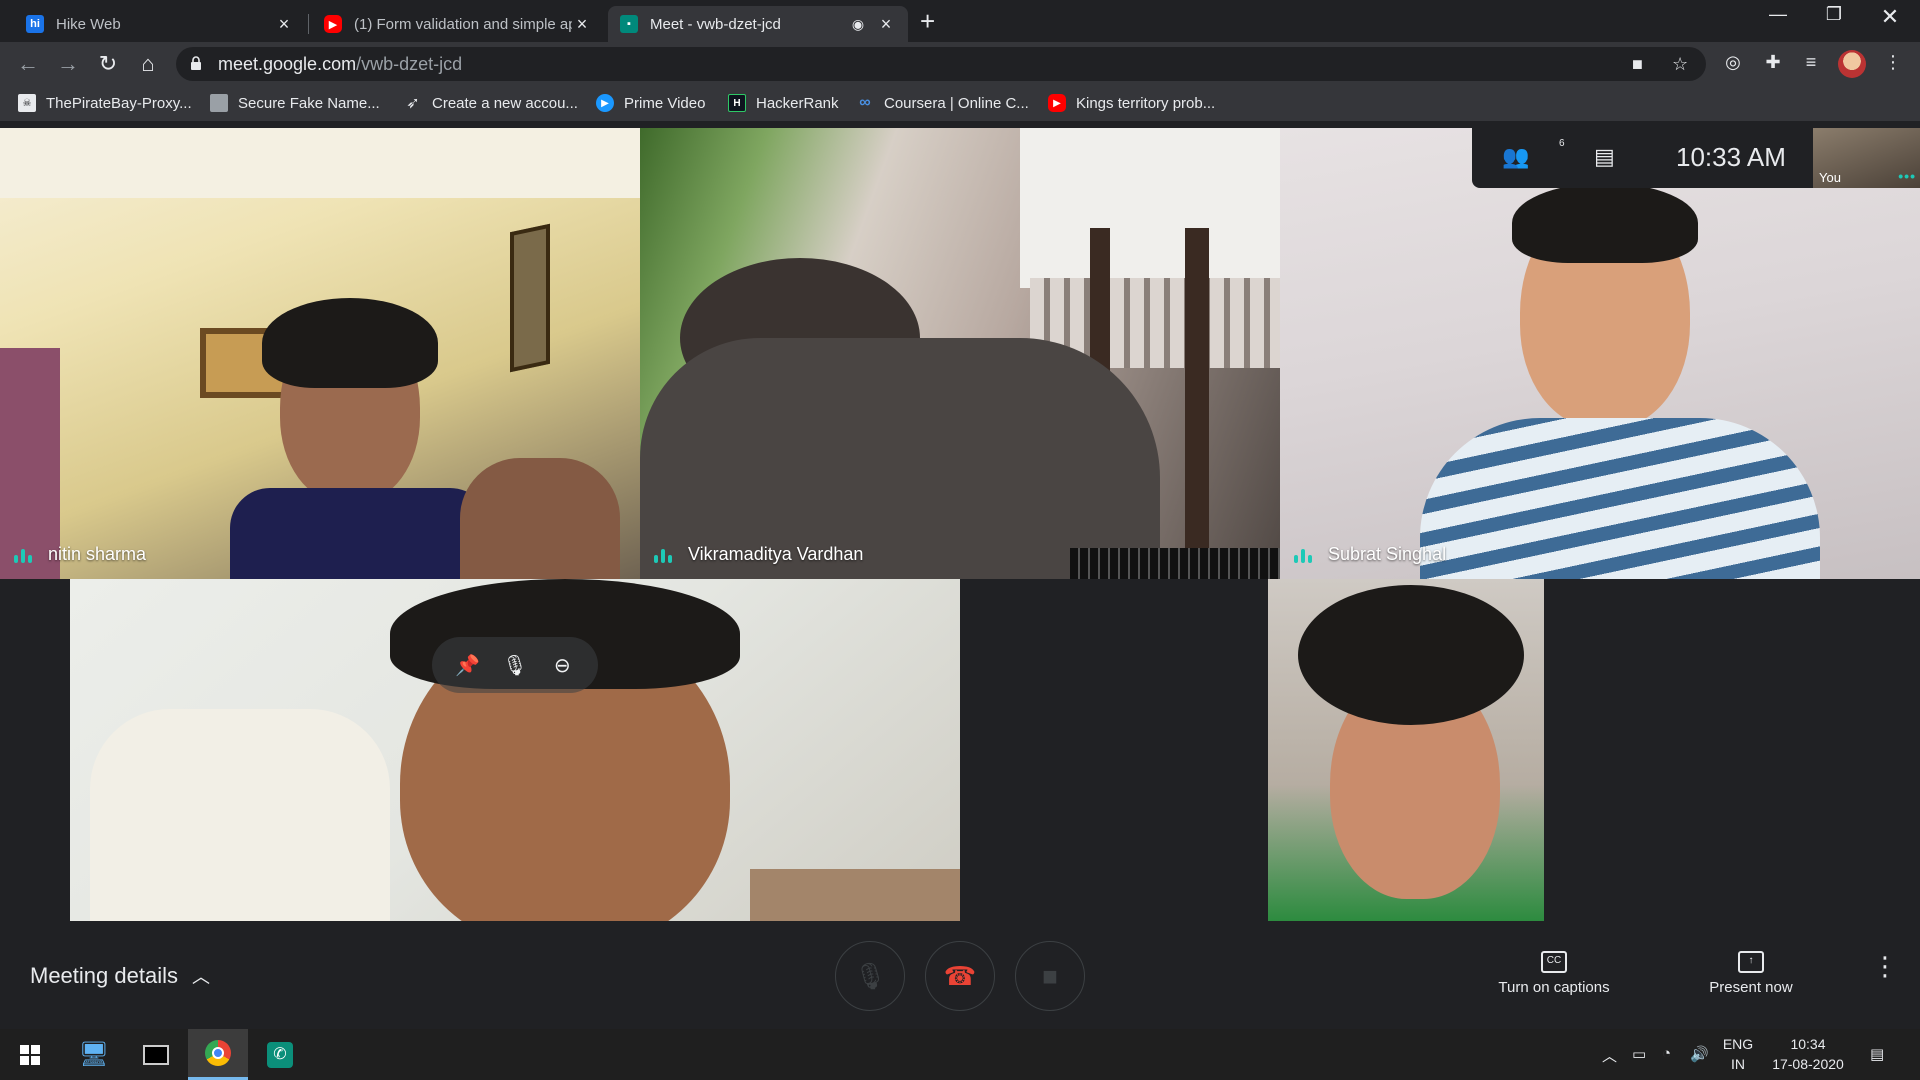 Image resolution: width=1920 pixels, height=1080 pixels. Describe the element at coordinates (458, 24) in the screenshot. I see `tab-youtube: ▶ (1) Form validation and simple ap ×` at that location.